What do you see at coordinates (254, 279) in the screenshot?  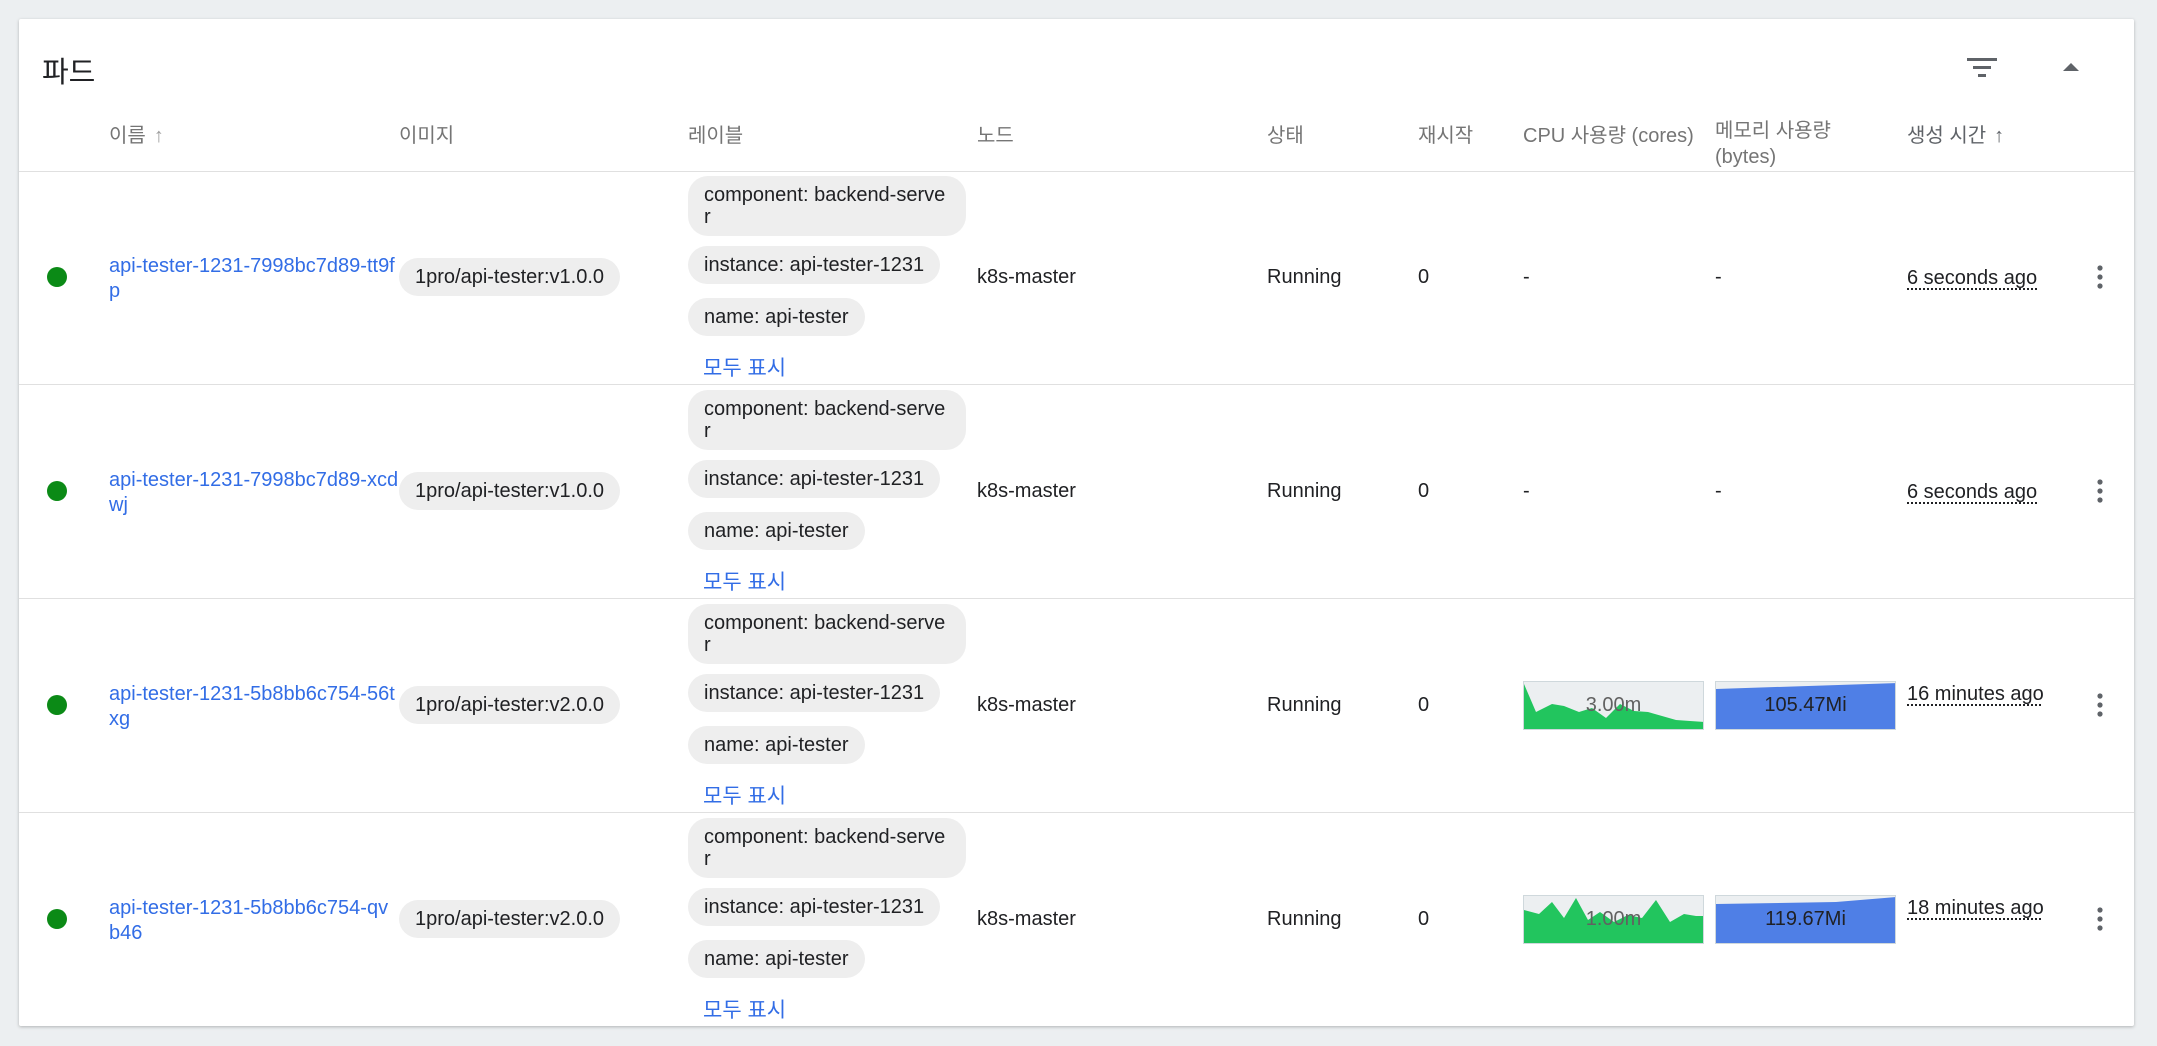 I see `pod-name-link: api-tester-1231-7998bc7d89-tt9fp` at bounding box center [254, 279].